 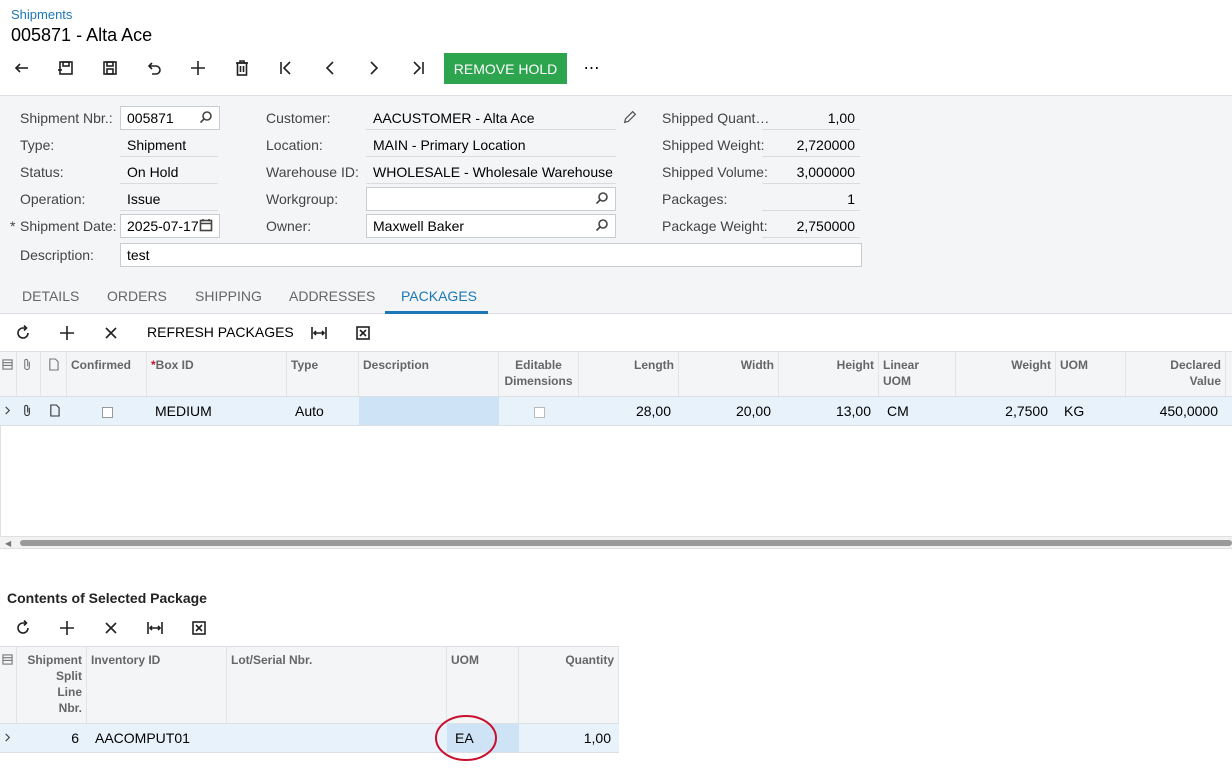 What do you see at coordinates (851, 199) in the screenshot?
I see `packages-value: 1` at bounding box center [851, 199].